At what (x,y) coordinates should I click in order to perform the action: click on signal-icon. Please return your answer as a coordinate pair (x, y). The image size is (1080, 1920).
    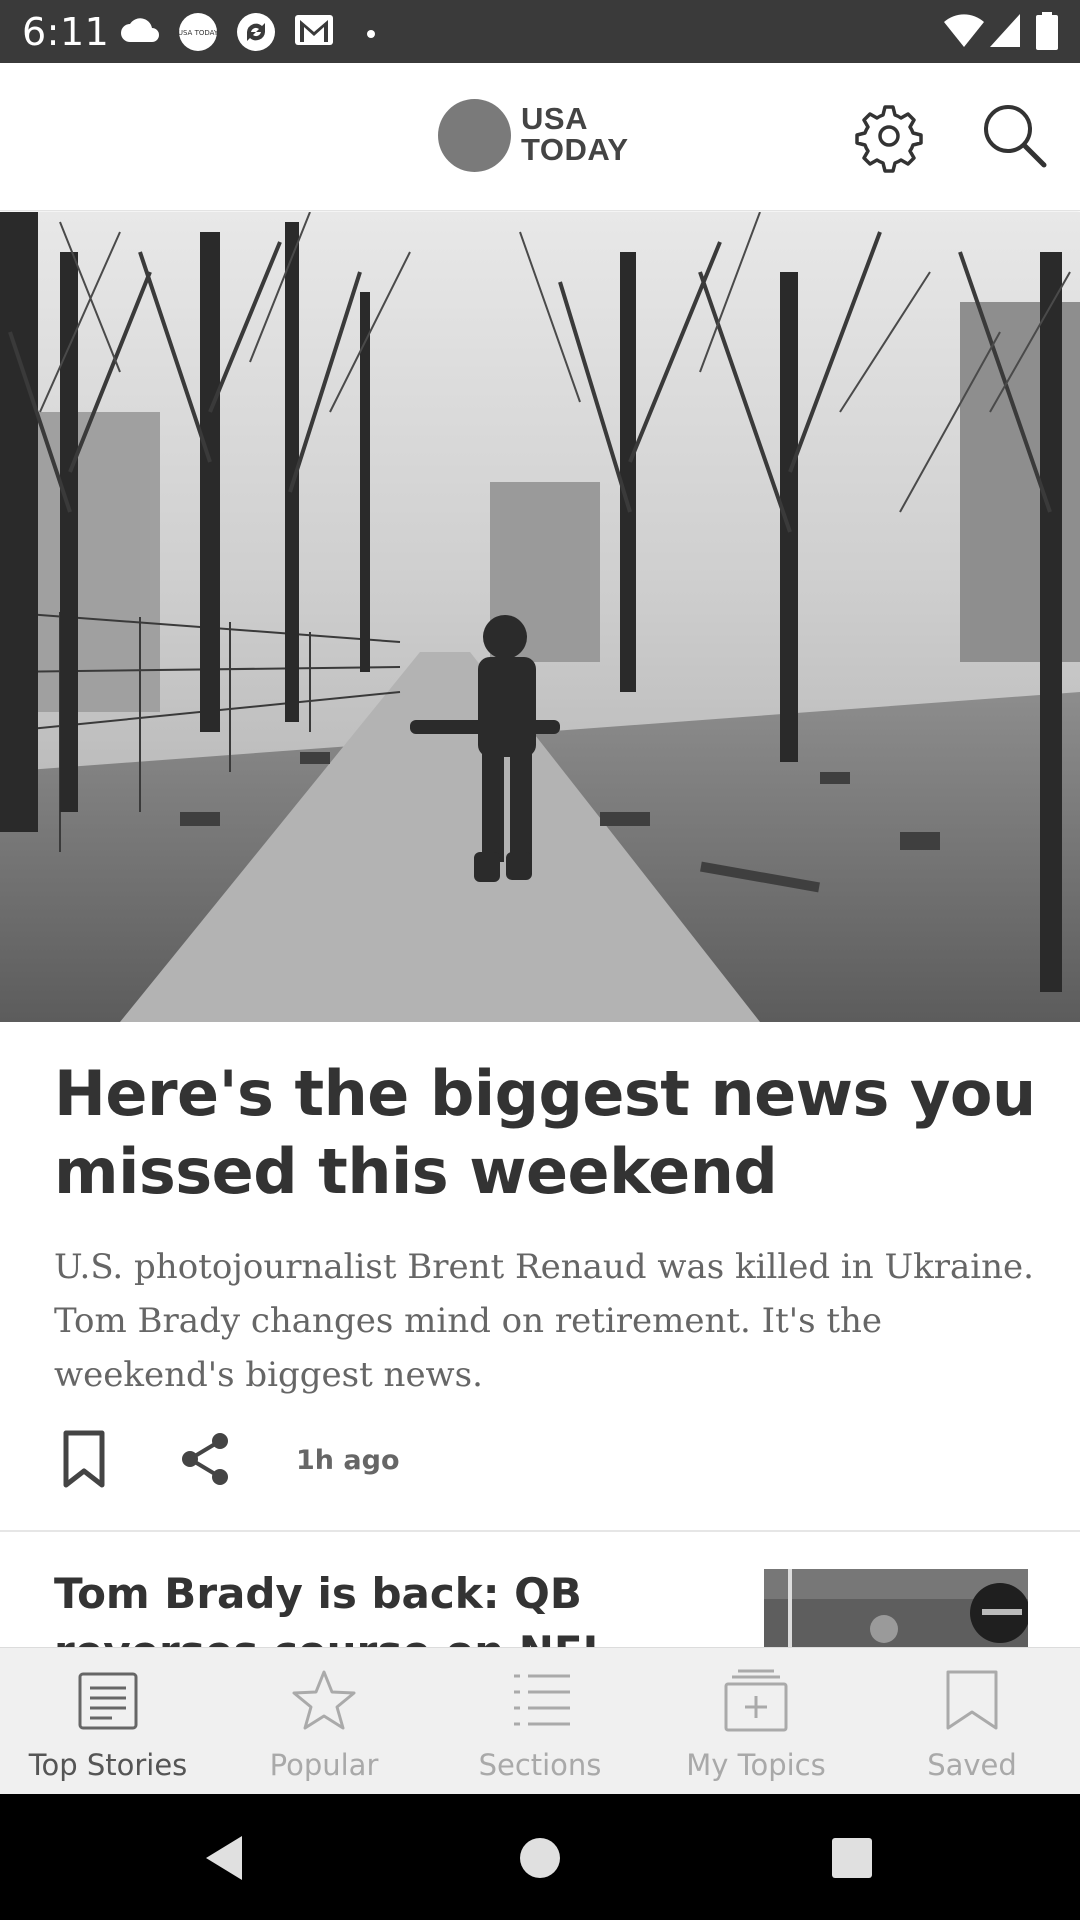
    Looking at the image, I should click on (1005, 33).